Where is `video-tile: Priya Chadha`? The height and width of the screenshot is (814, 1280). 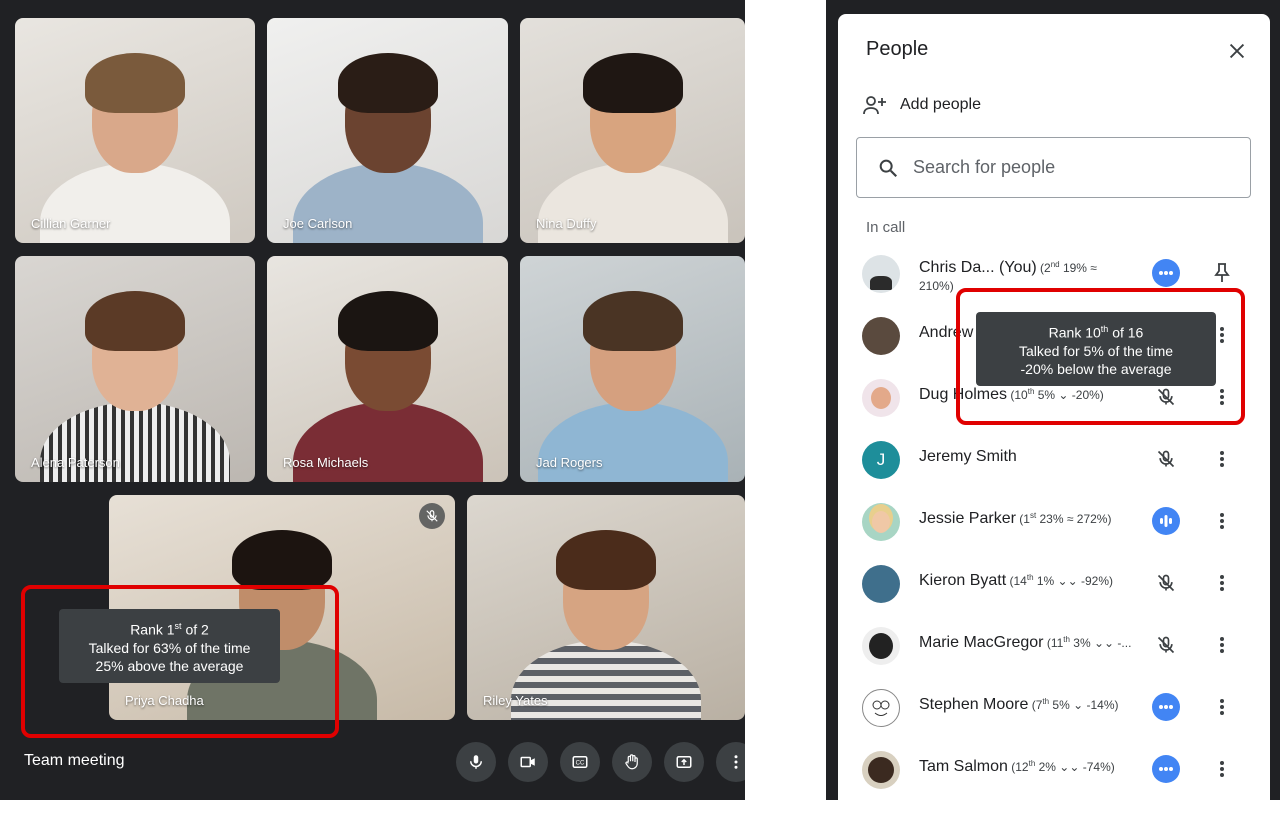 video-tile: Priya Chadha is located at coordinates (282, 607).